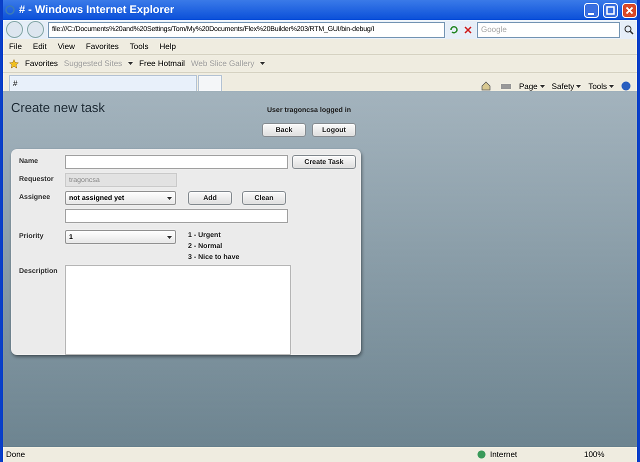 The image size is (640, 462). Describe the element at coordinates (609, 454) in the screenshot. I see `zoom-control: 100%` at that location.